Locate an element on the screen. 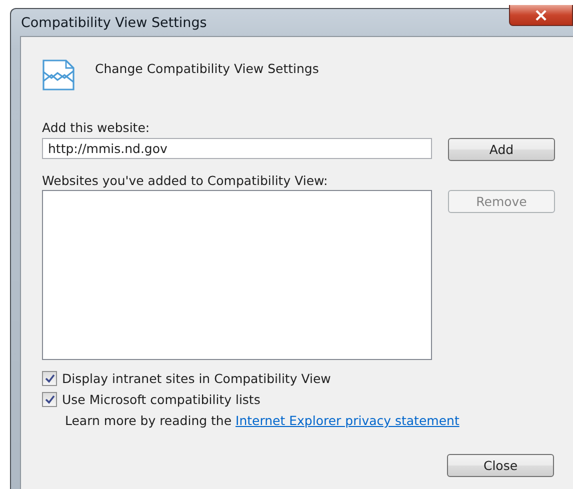 The width and height of the screenshot is (573, 489). add-button: Add is located at coordinates (501, 149).